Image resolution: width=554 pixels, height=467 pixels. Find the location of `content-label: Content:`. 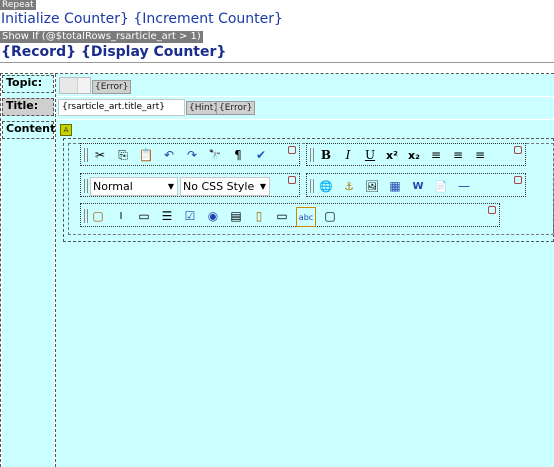

content-label: Content: is located at coordinates (33, 128).